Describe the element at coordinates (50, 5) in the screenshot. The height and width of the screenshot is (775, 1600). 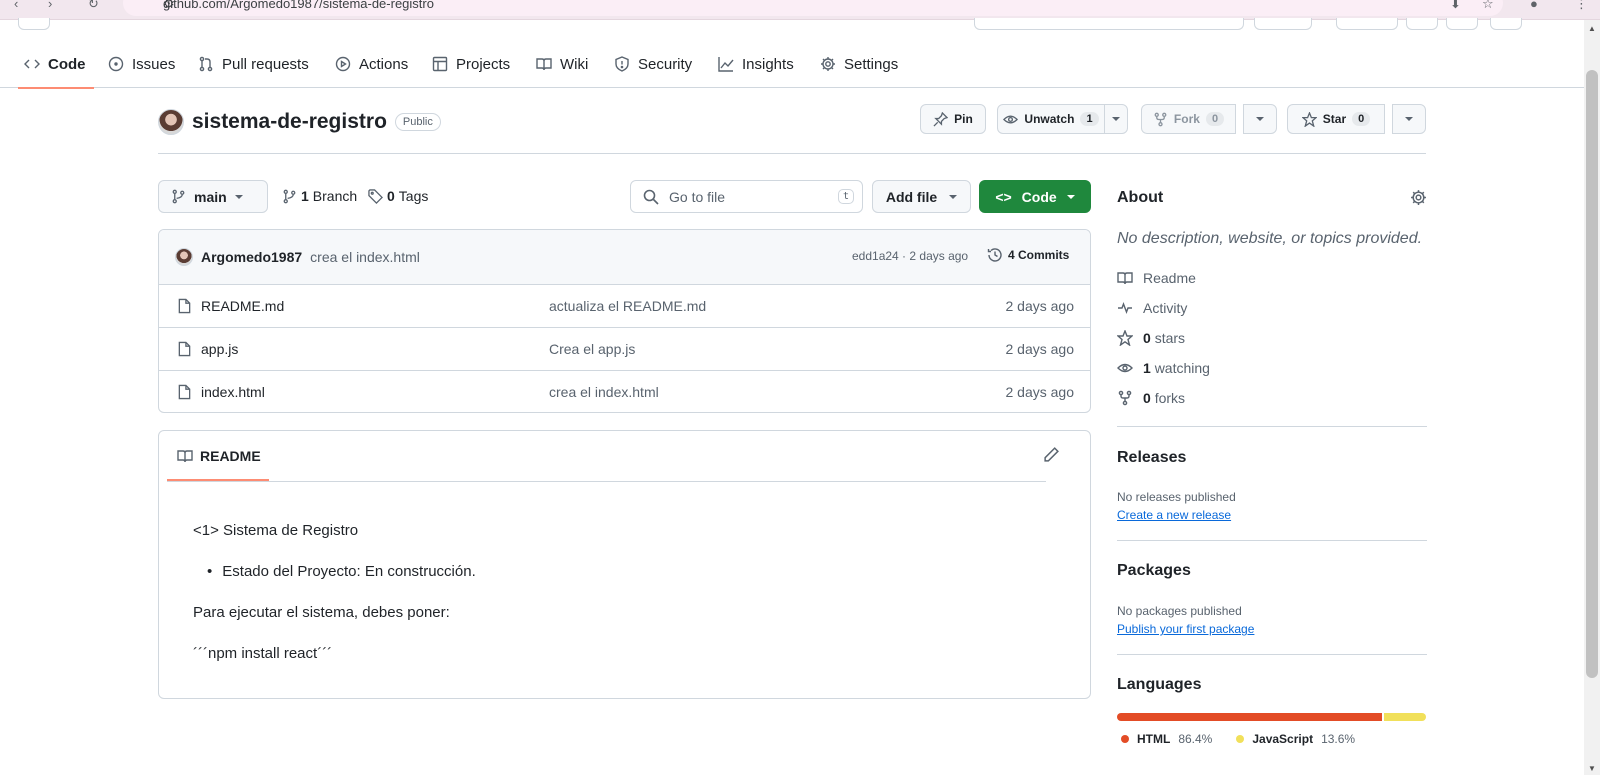
I see `forward-icon: ›` at that location.